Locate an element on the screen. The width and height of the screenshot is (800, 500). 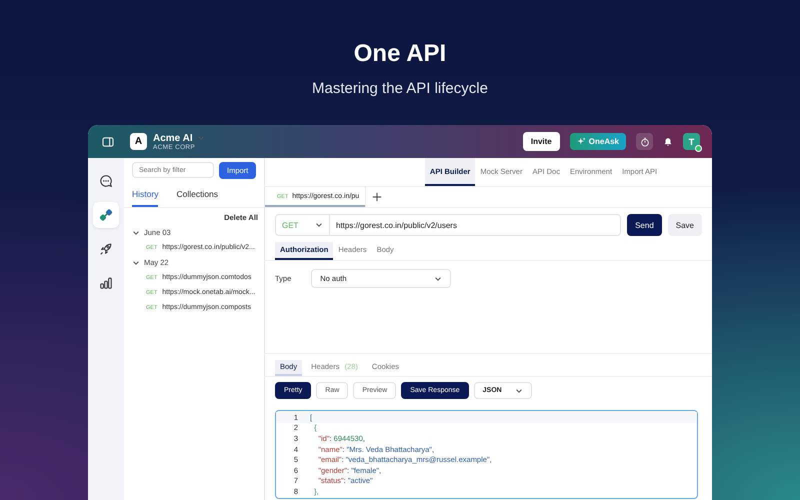
rocket-icon is located at coordinates (106, 249).